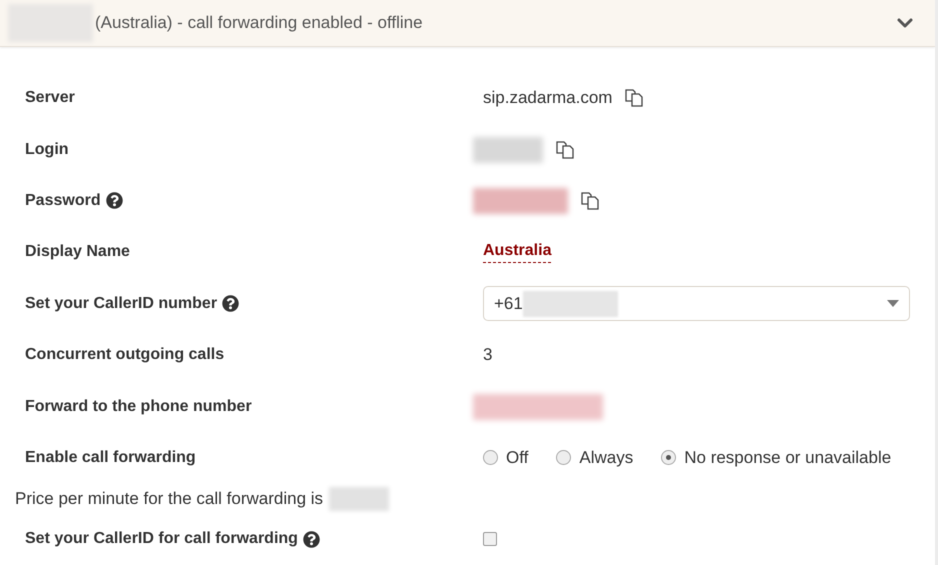 The height and width of the screenshot is (565, 938). What do you see at coordinates (259, 23) in the screenshot?
I see `account-title: (Australia) - call forwarding enabled - offline` at bounding box center [259, 23].